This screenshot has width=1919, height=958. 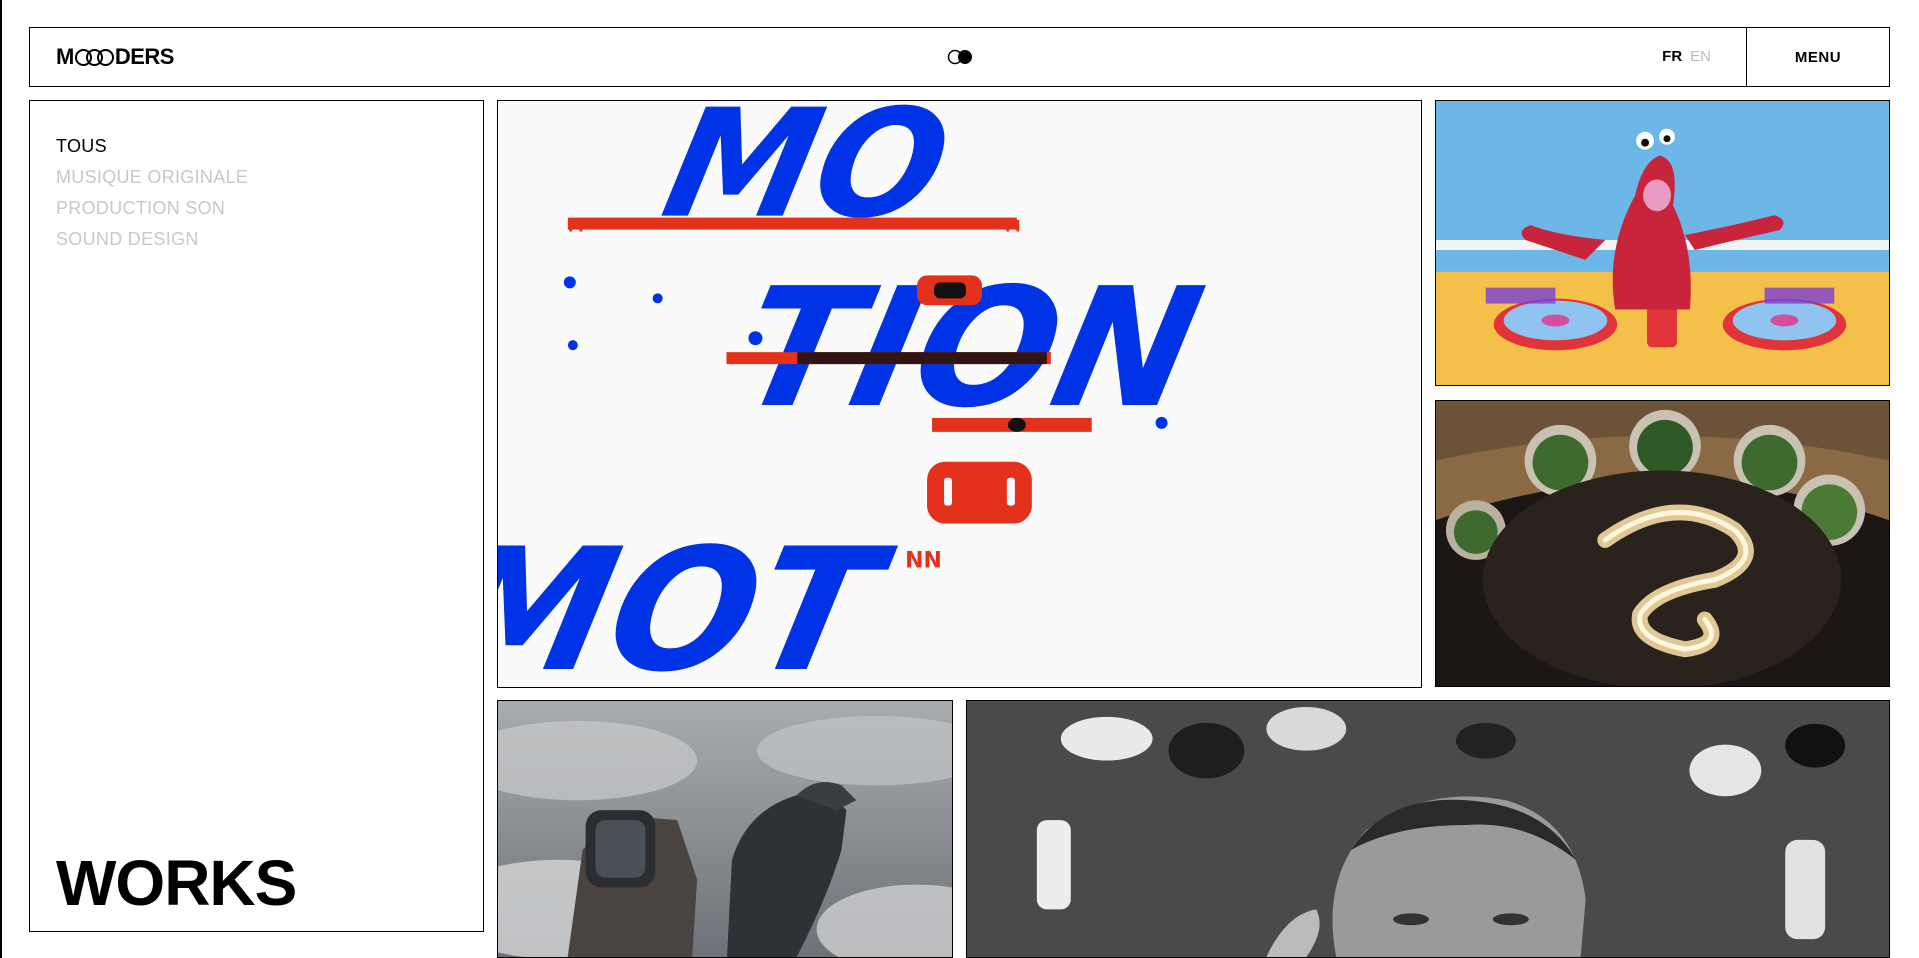 I want to click on page-title: WORKS, so click(x=176, y=883).